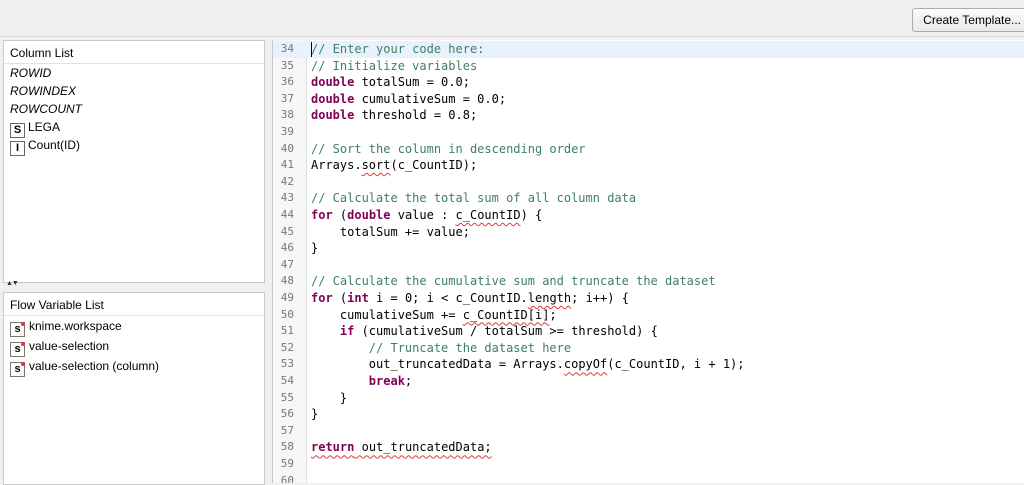 Image resolution: width=1024 pixels, height=485 pixels. I want to click on code-token: threshold = 0.8;, so click(416, 115).